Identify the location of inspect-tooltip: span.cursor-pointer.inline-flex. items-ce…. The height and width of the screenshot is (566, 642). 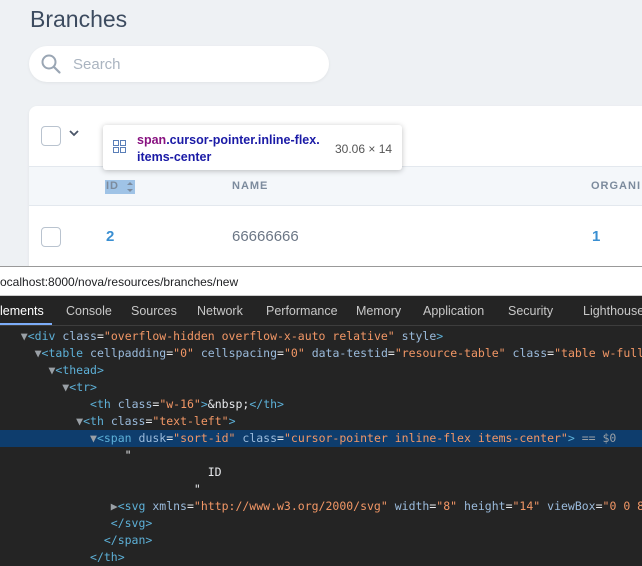
(252, 147).